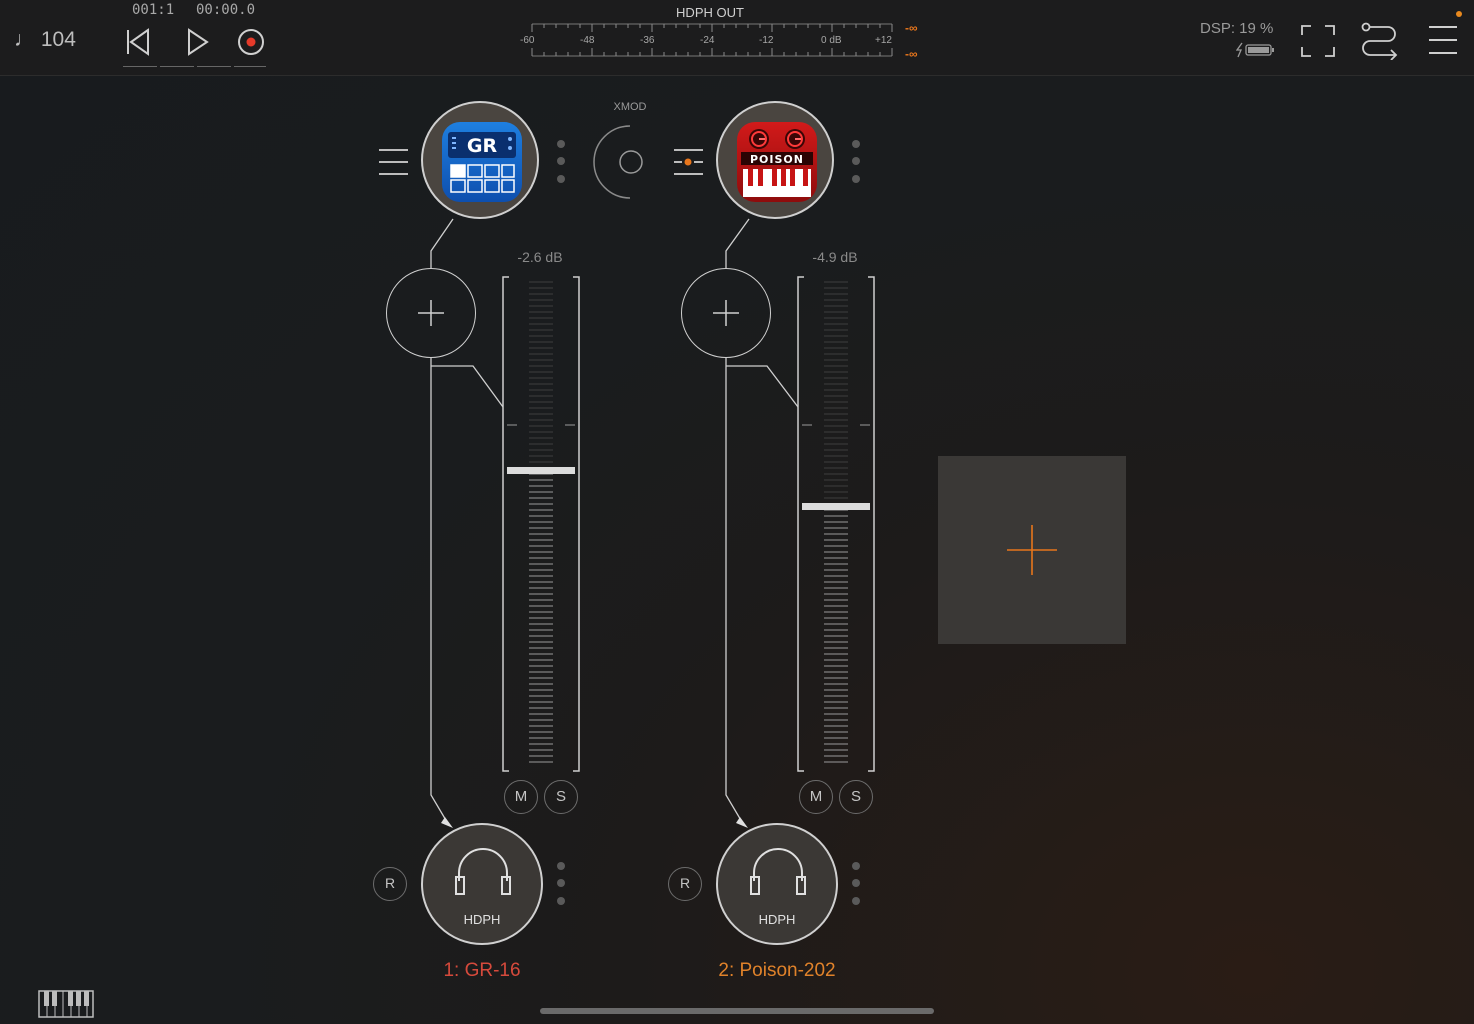  I want to click on channel-name: 1: GR-16, so click(482, 971).